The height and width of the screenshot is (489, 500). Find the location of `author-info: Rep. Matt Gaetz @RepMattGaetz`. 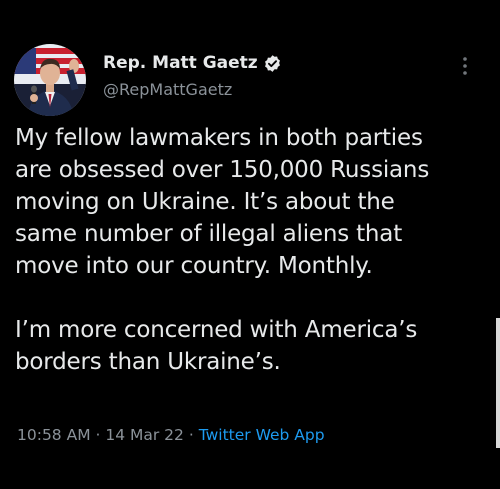

author-info: Rep. Matt Gaetz @RepMattGaetz is located at coordinates (192, 74).